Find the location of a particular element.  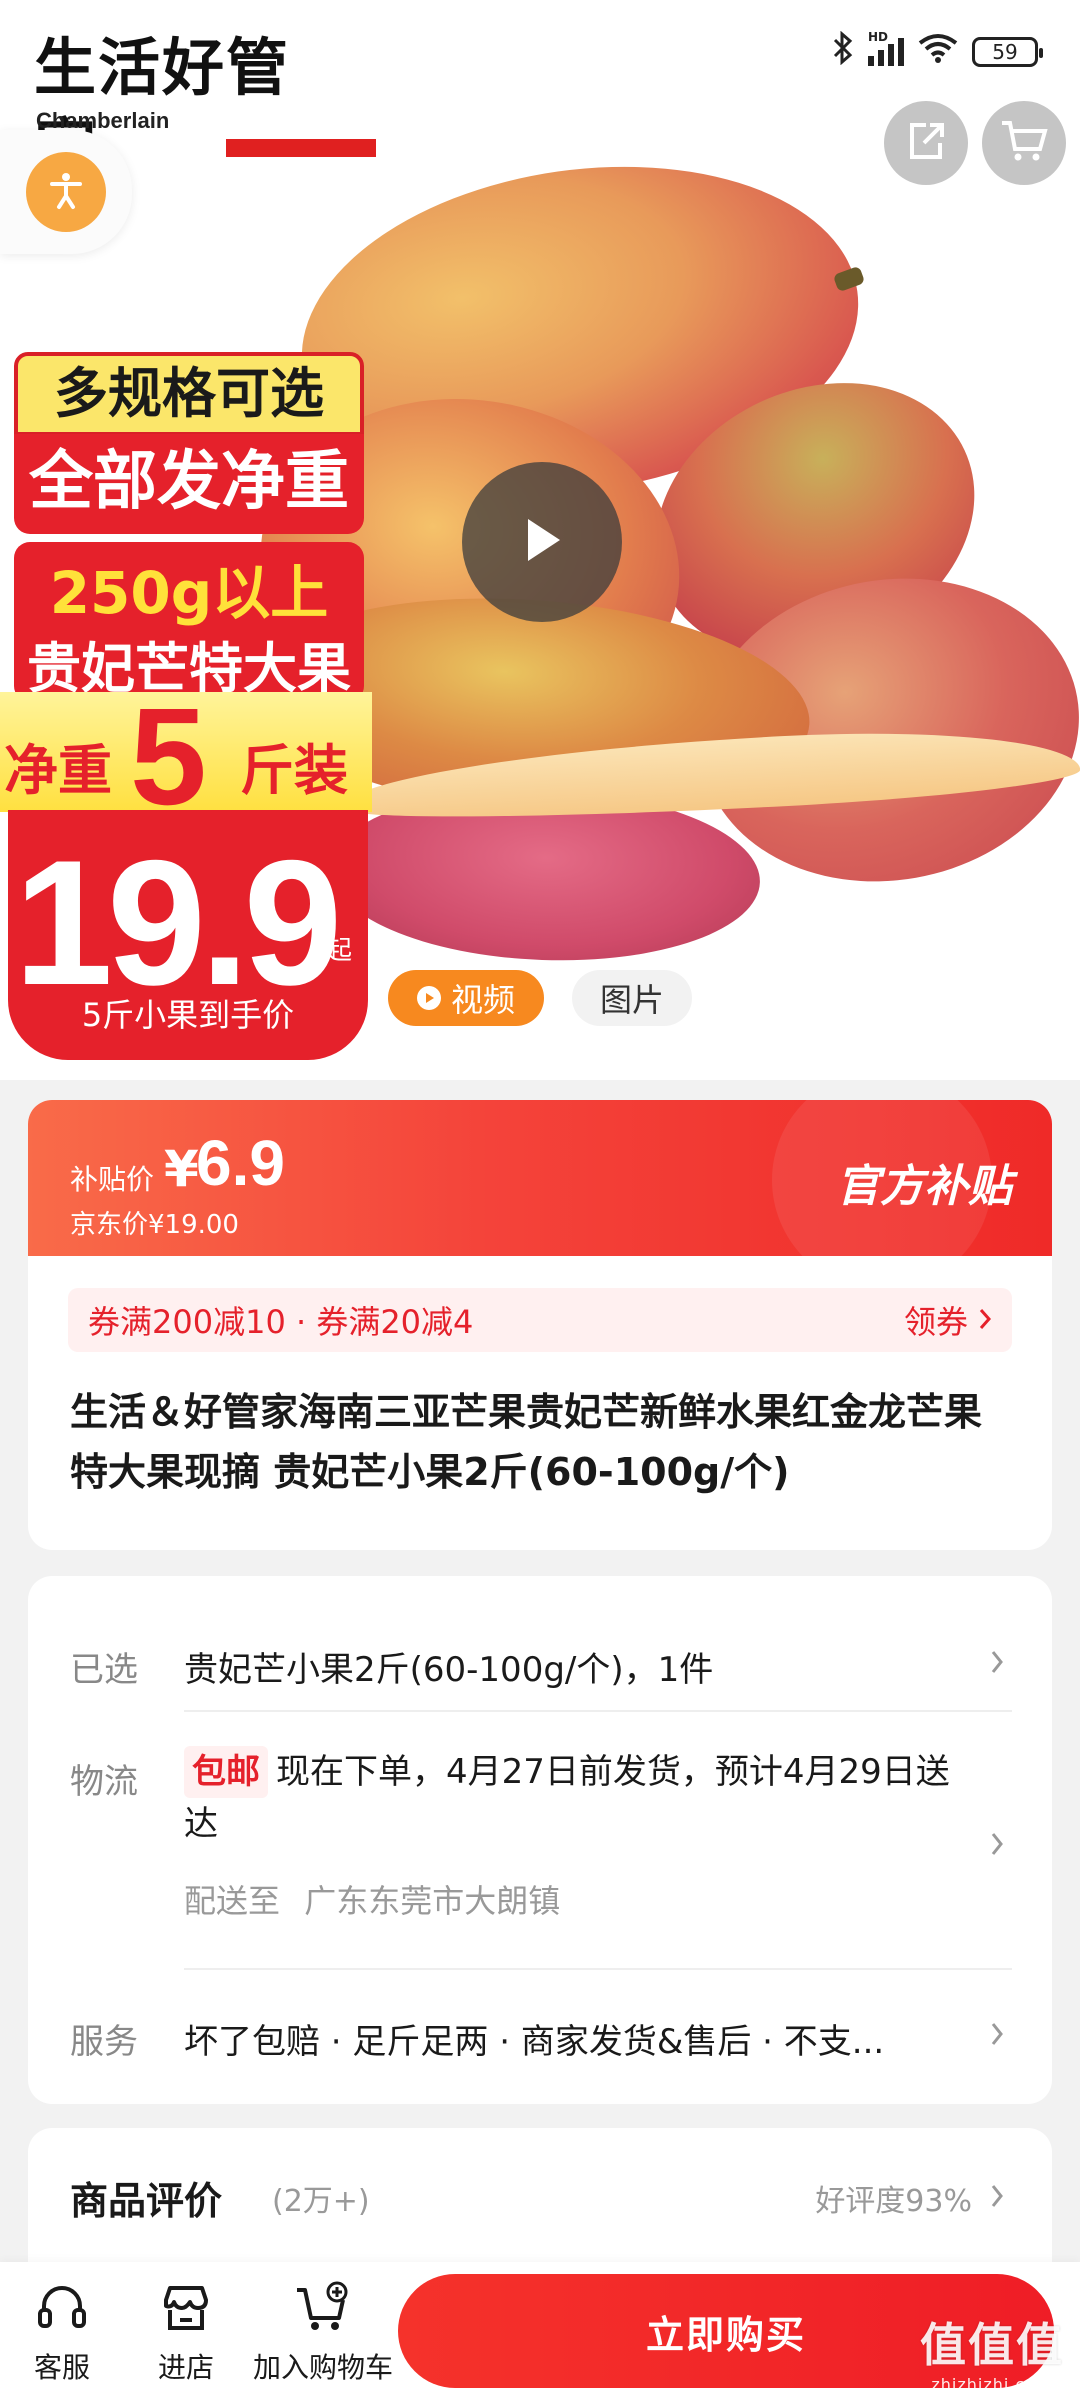

accessibility-icon is located at coordinates (66, 192).